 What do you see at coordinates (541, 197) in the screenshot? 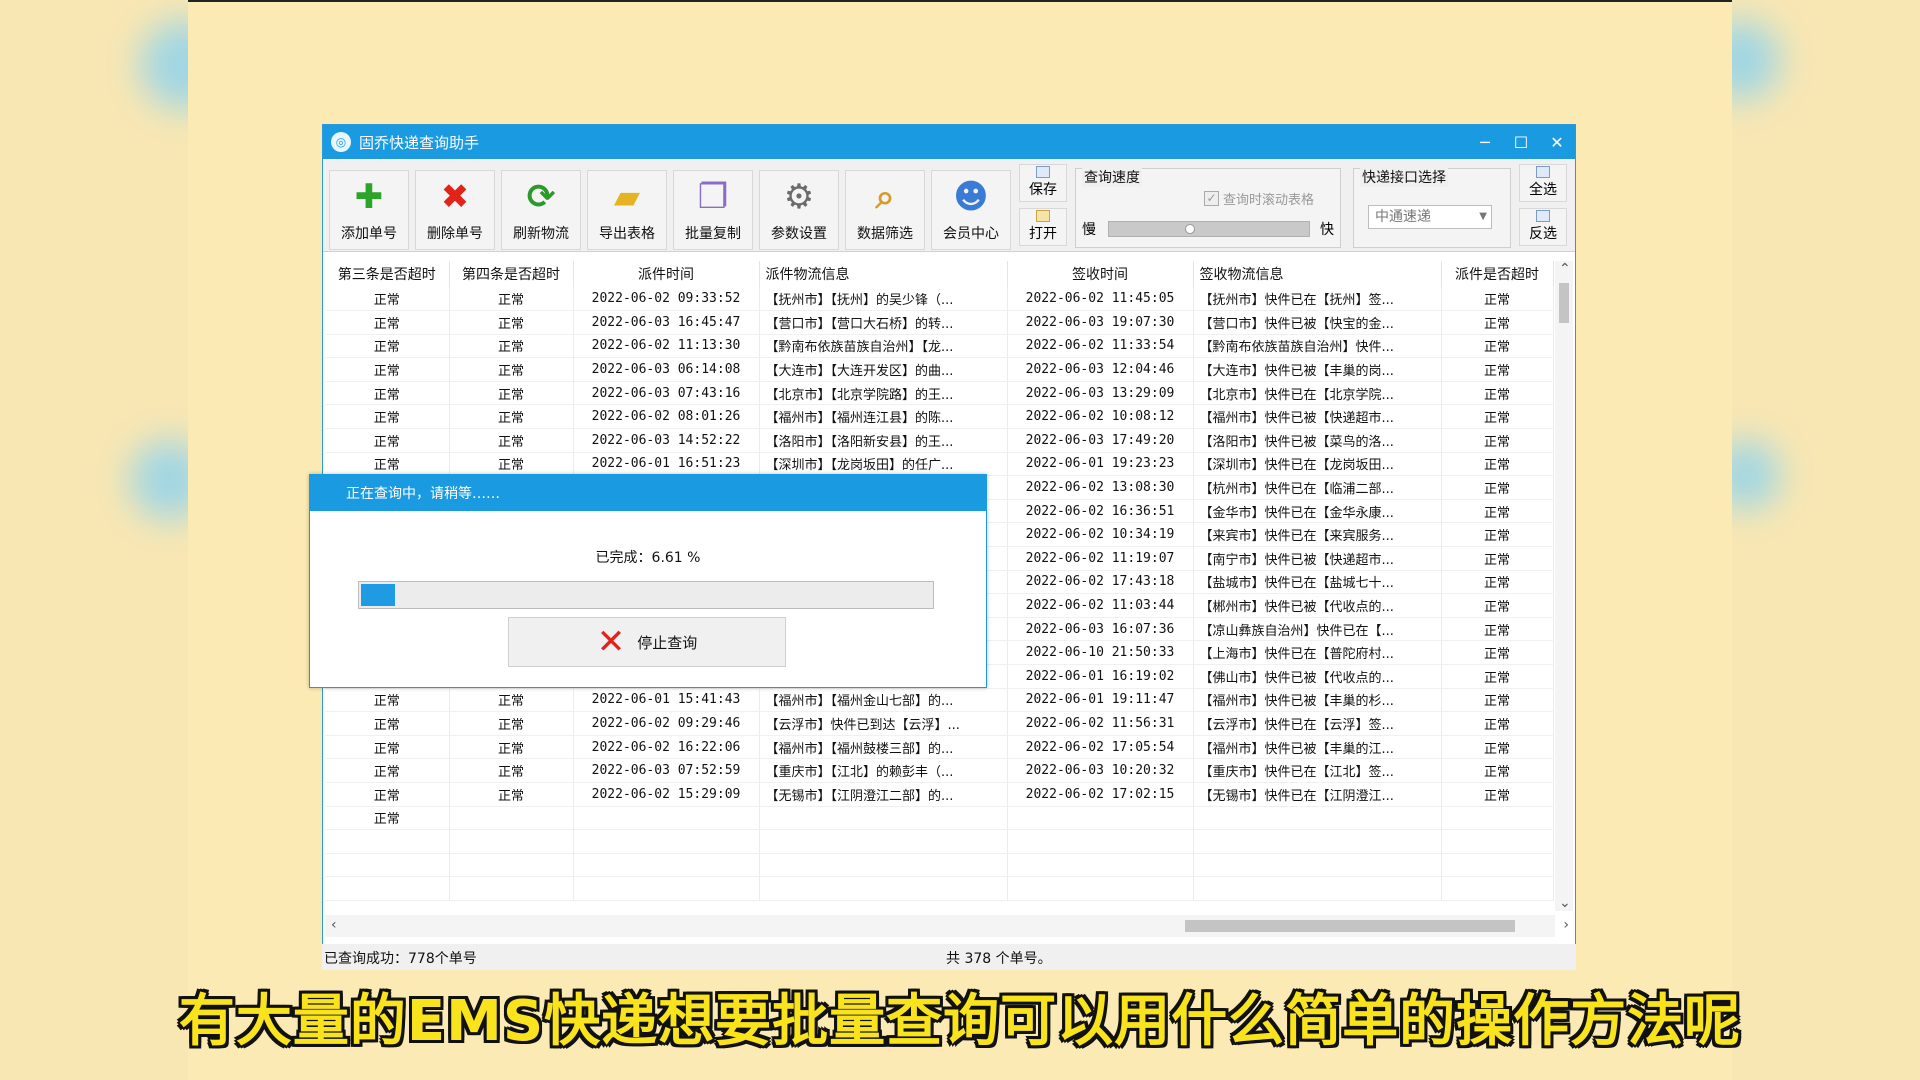
I see `refresh-icon: ⟳` at bounding box center [541, 197].